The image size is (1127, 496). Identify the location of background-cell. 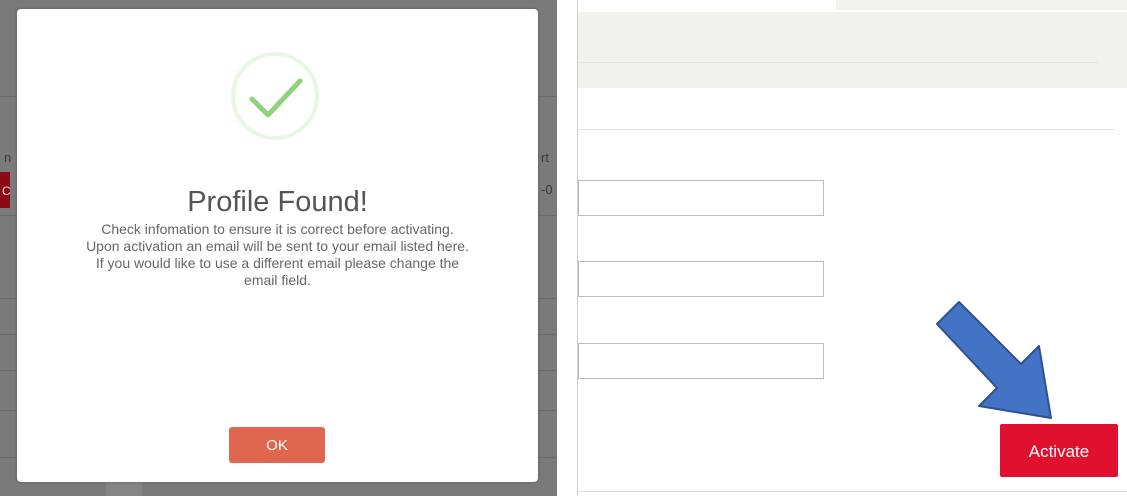
(124, 489).